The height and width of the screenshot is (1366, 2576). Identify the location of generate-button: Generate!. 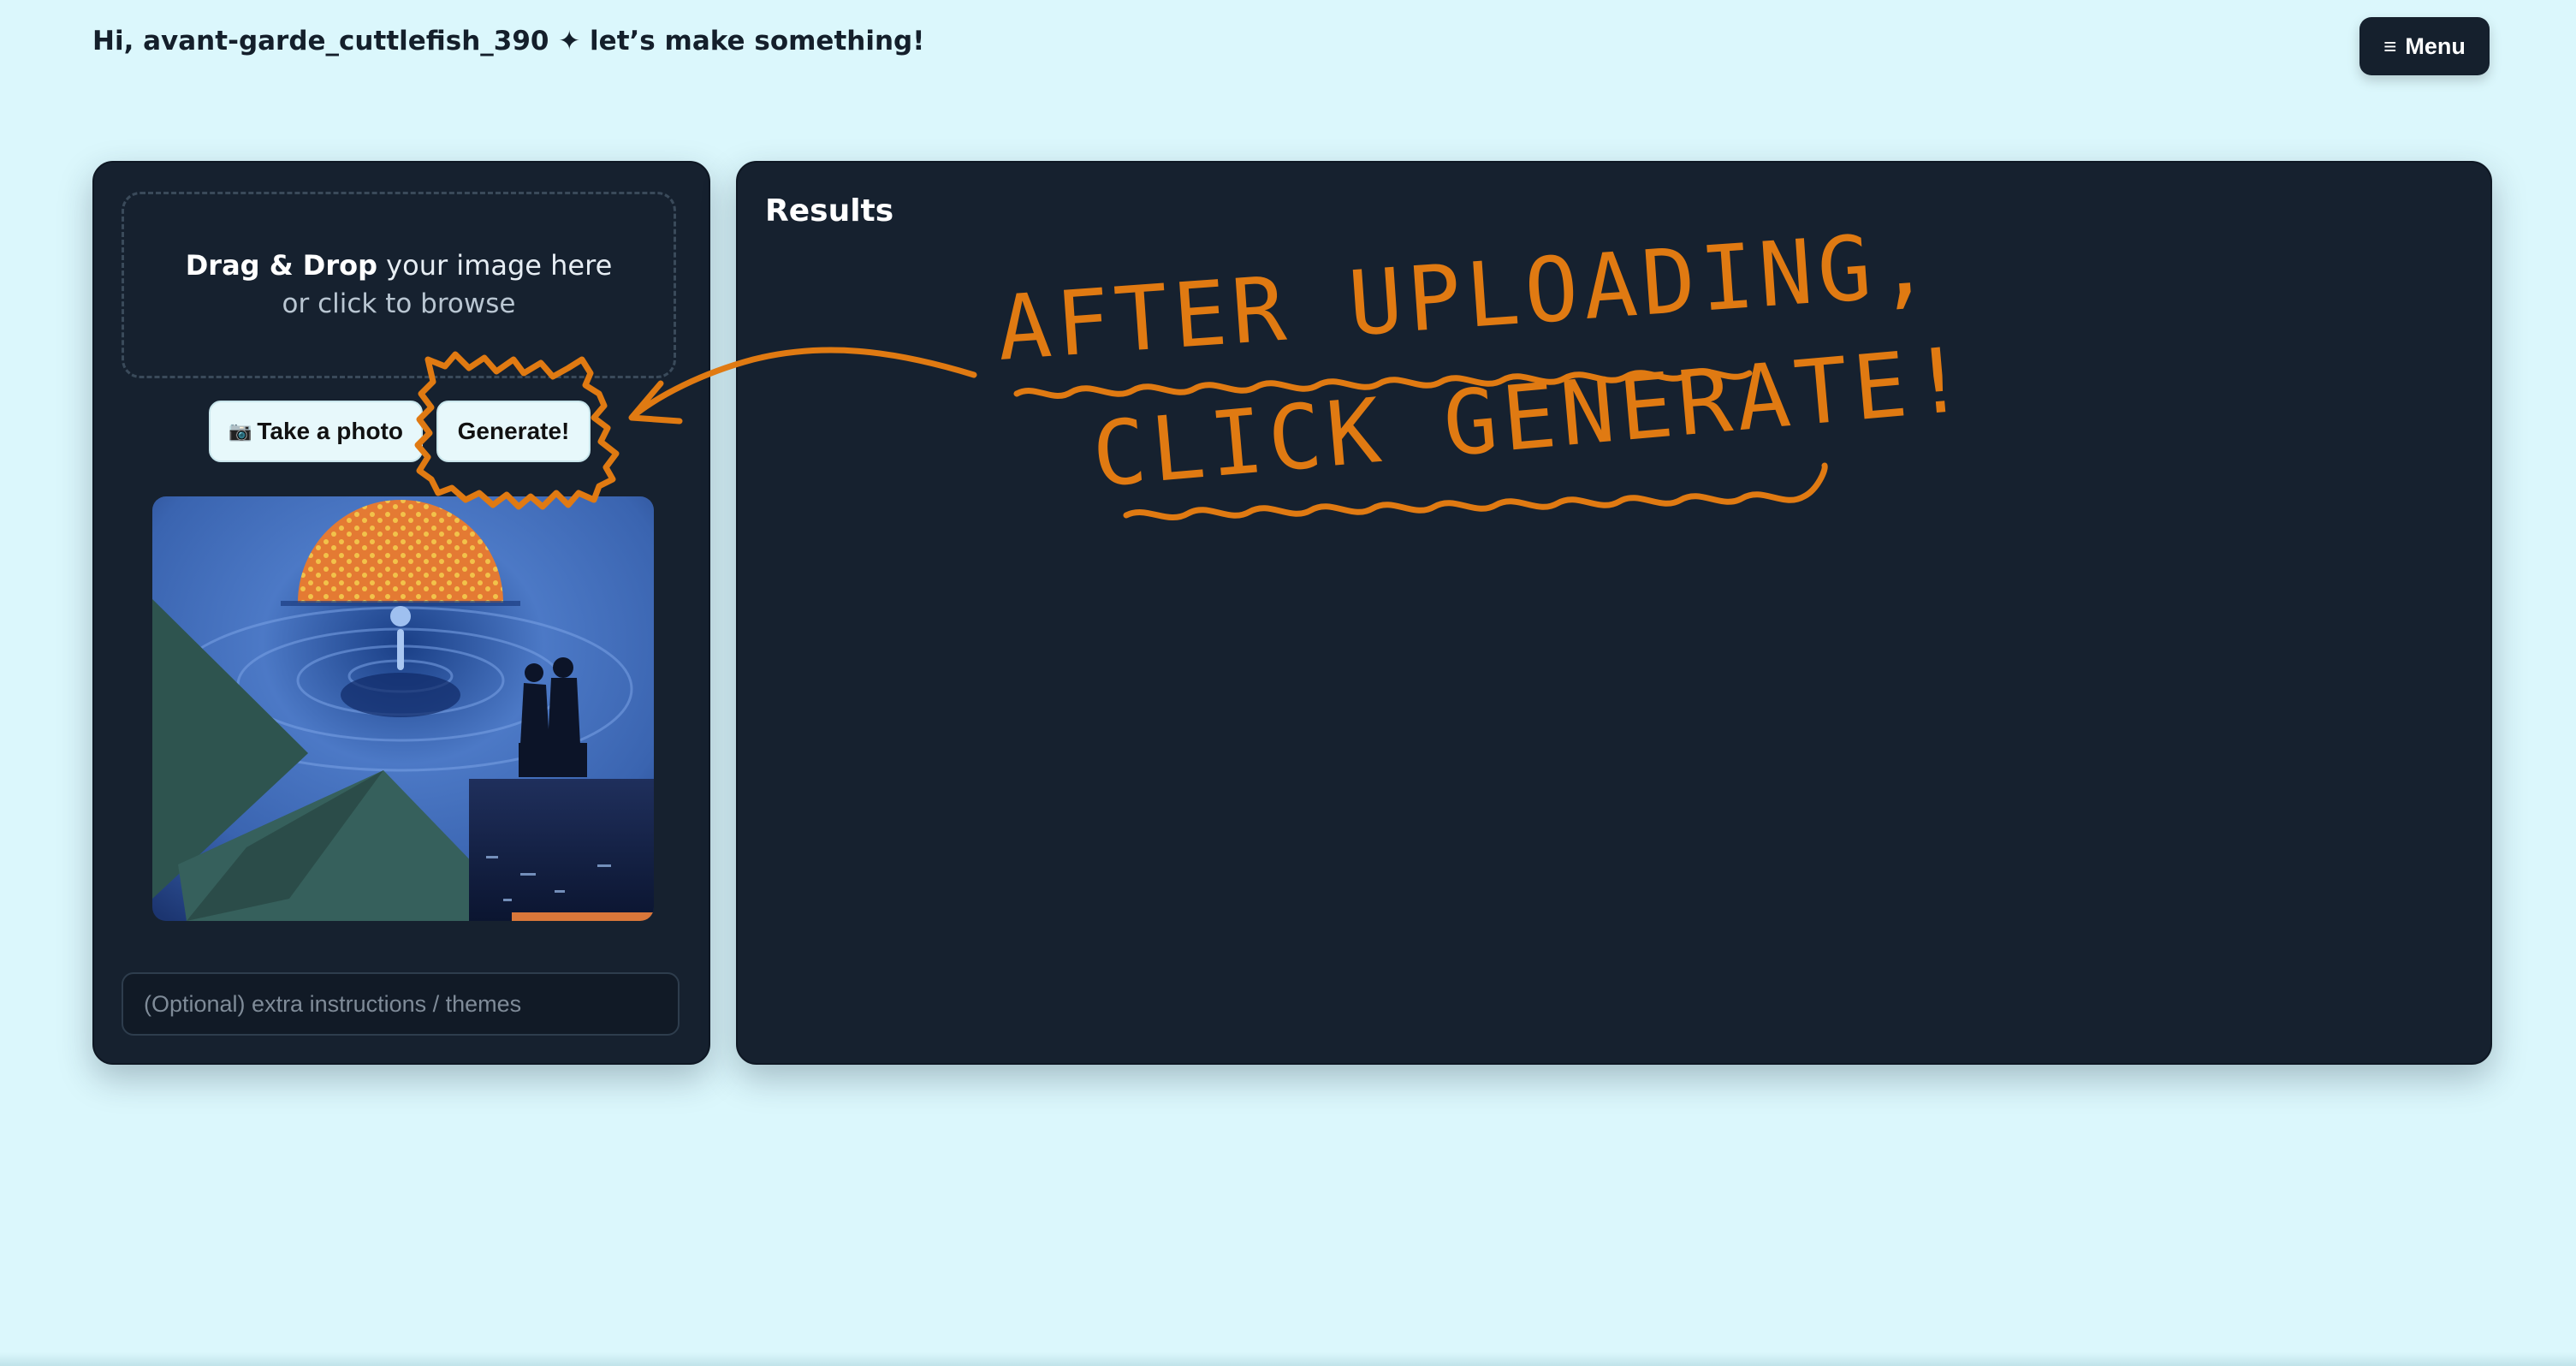
(513, 431).